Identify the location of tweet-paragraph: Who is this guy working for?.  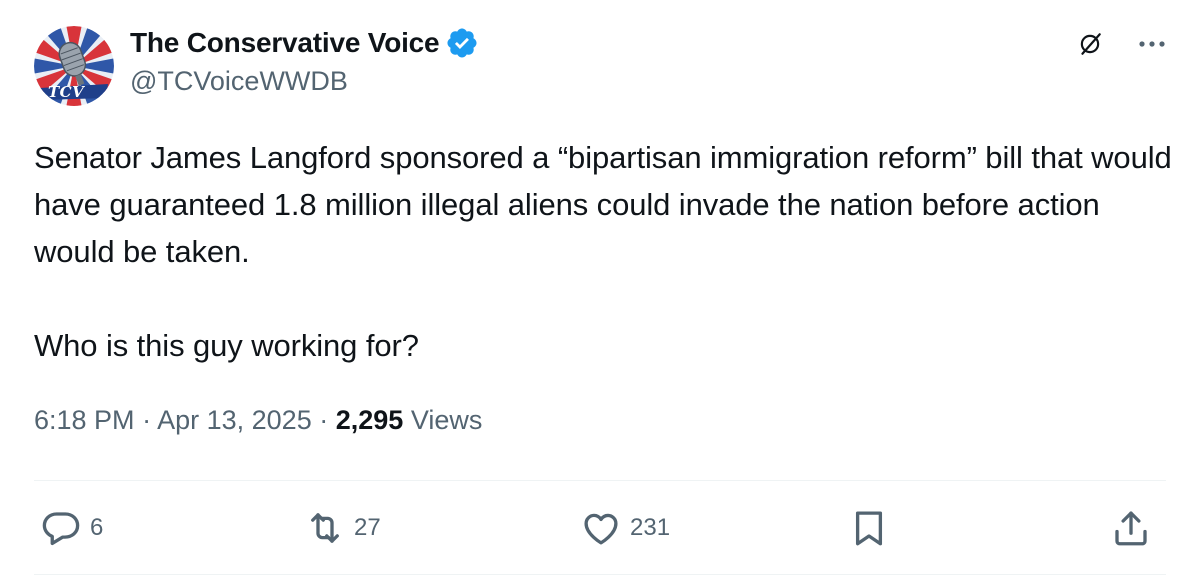
(226, 345).